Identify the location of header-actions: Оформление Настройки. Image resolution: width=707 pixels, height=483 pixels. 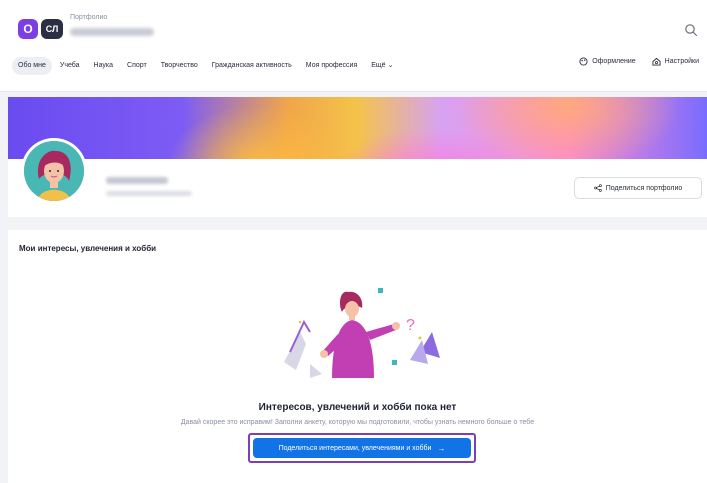
(631, 61).